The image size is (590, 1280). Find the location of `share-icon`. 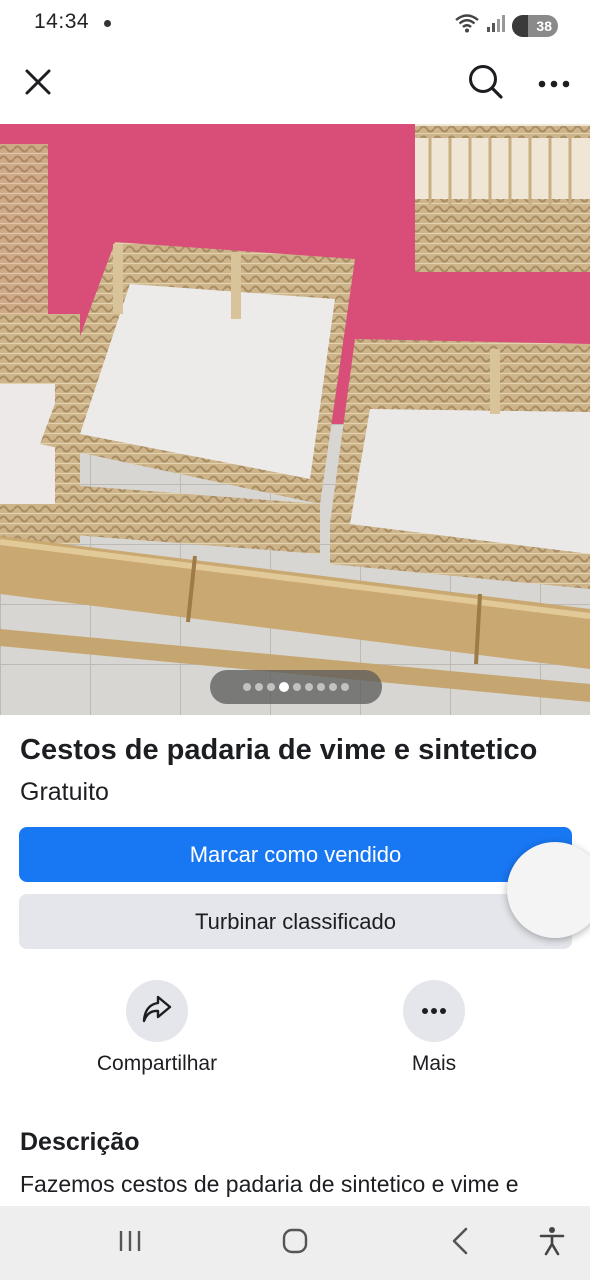

share-icon is located at coordinates (157, 1011).